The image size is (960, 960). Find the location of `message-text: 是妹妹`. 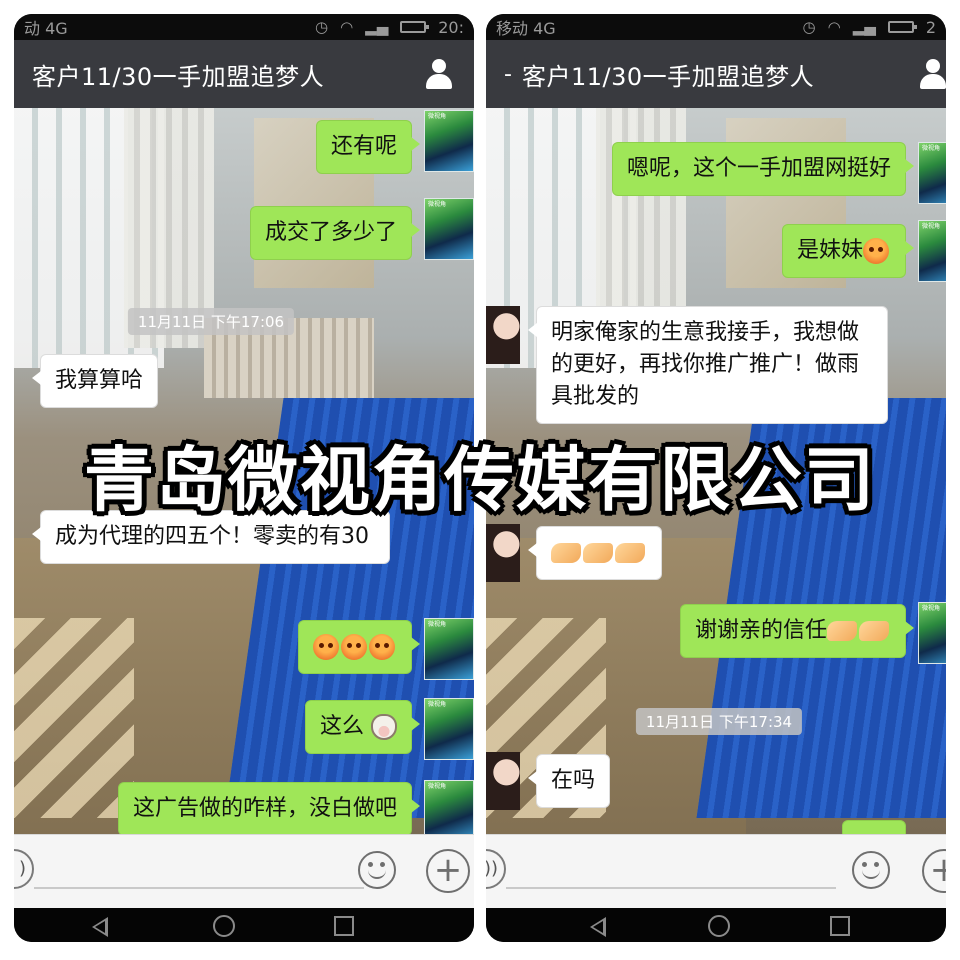

message-text: 是妹妹 is located at coordinates (829, 250).